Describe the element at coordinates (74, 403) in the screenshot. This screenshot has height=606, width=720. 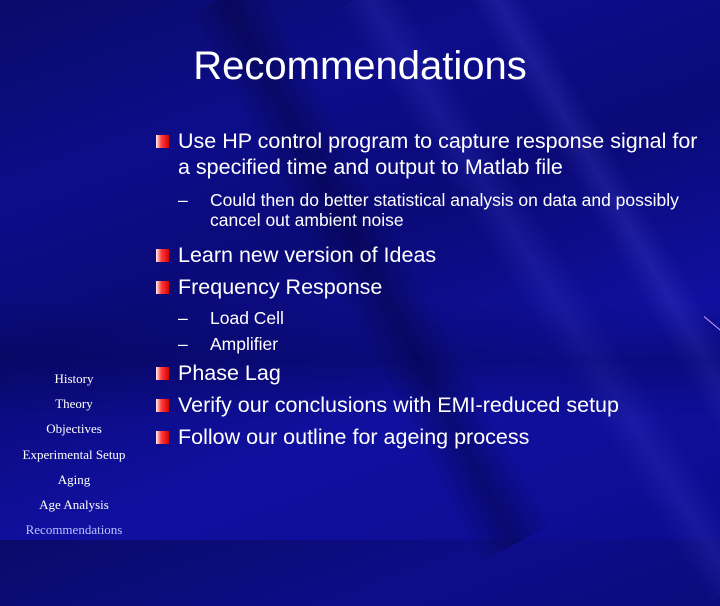
I see `nav-link-theory: Theory` at that location.